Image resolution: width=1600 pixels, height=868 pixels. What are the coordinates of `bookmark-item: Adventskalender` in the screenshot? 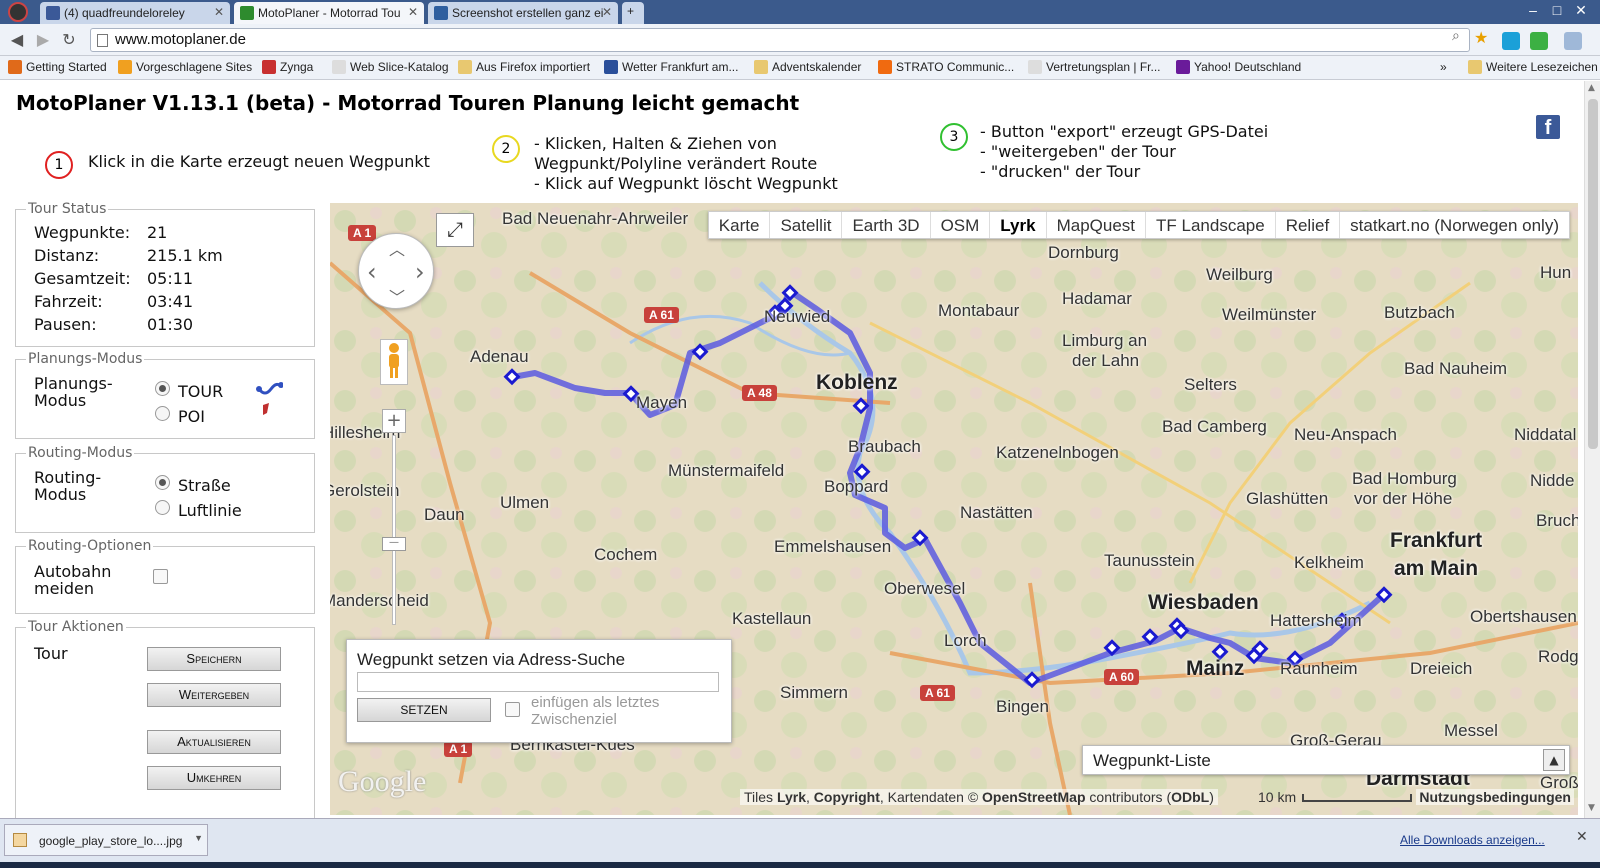 It's located at (807, 67).